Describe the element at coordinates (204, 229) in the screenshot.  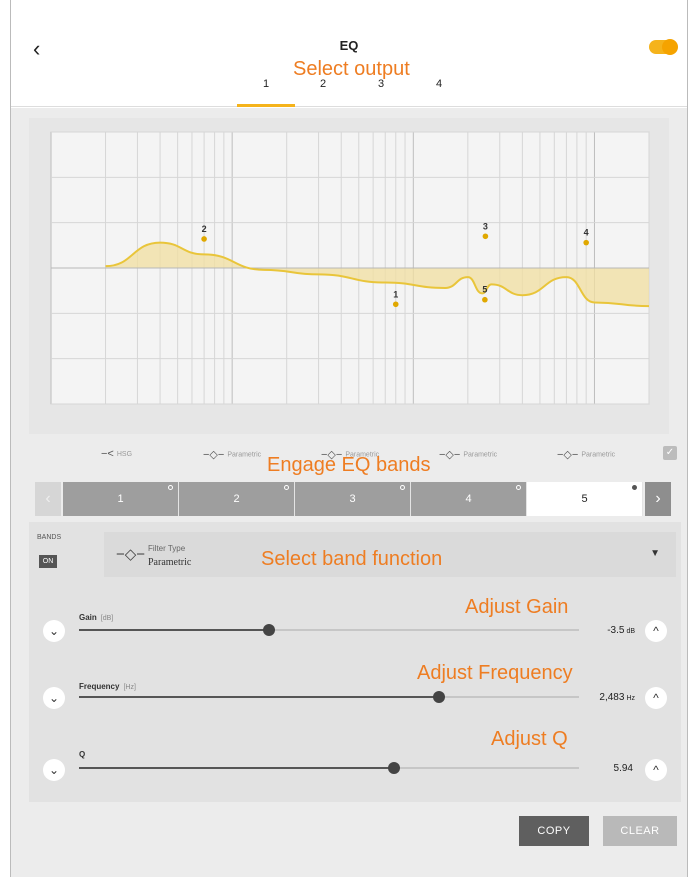
I see `band-marker-label-2: 2` at that location.